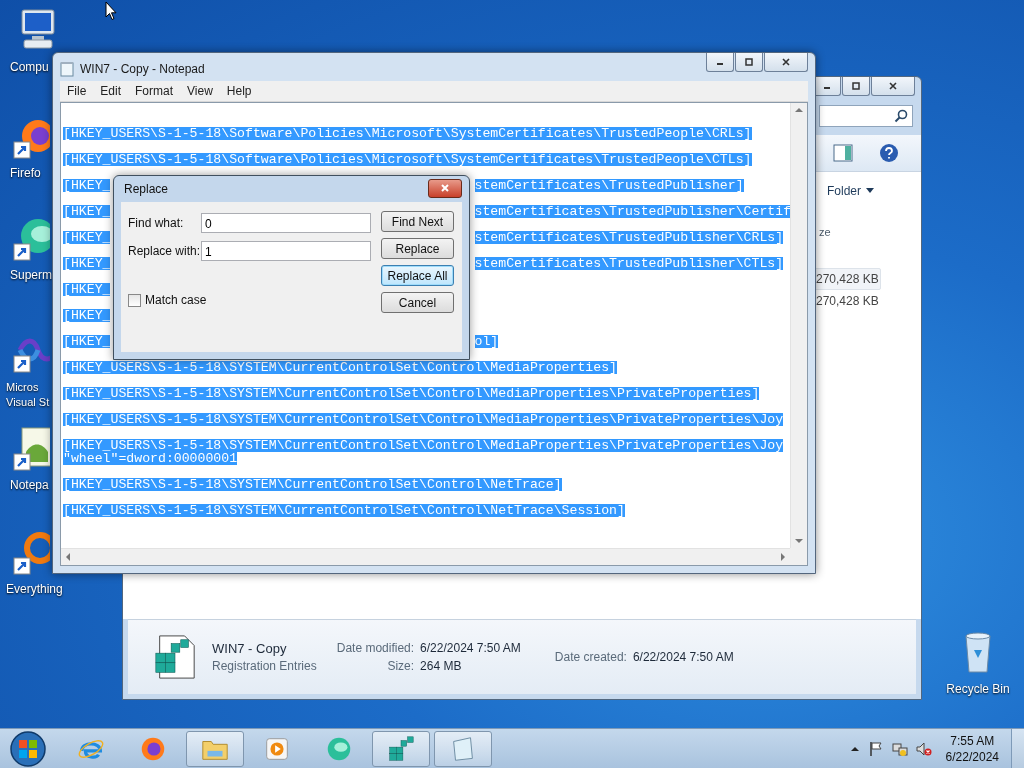  Describe the element at coordinates (28, 748) in the screenshot. I see `start-button` at that location.